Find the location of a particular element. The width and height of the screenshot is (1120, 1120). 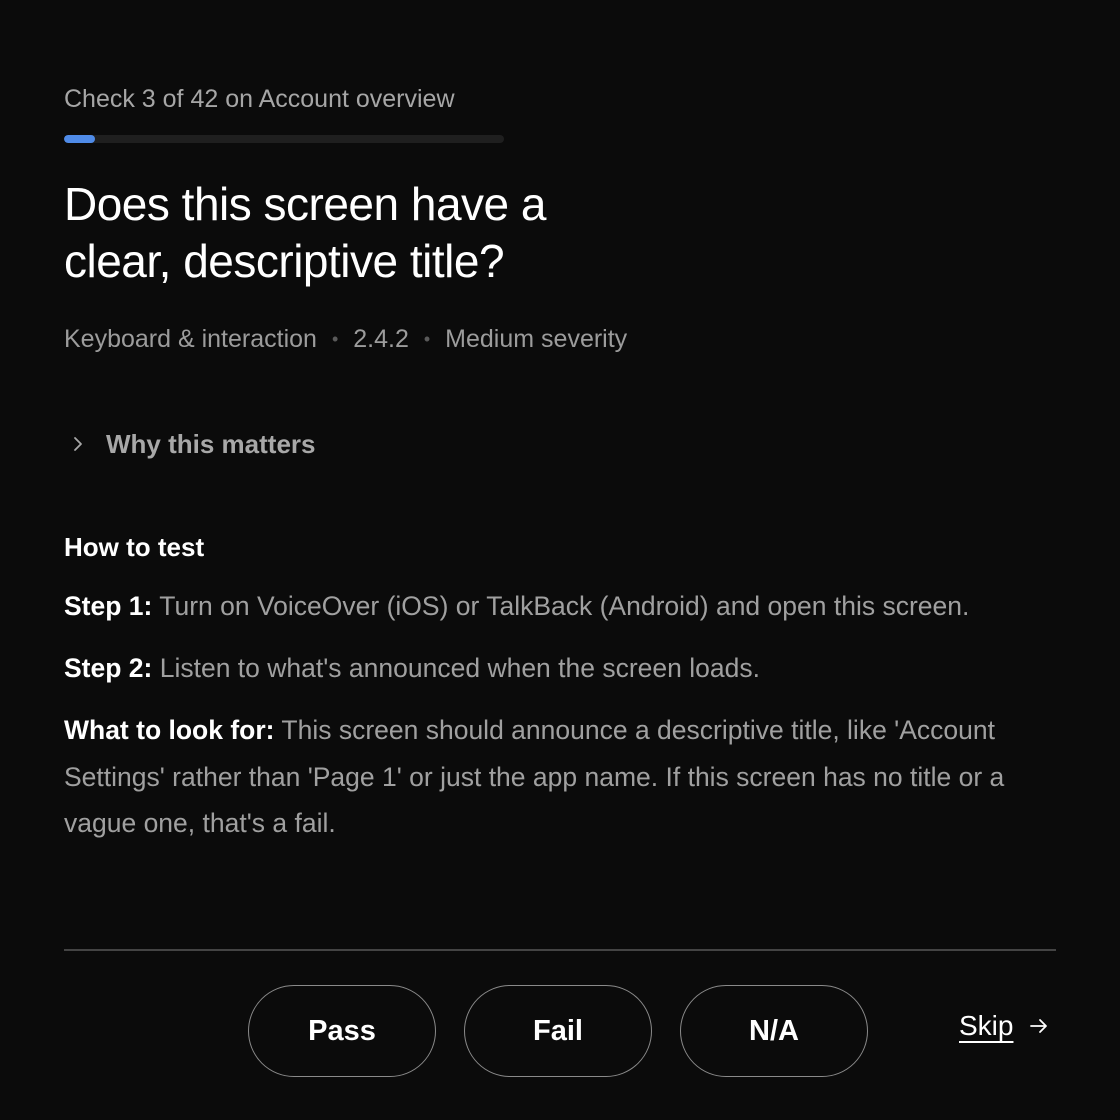

step-label: What to look for: is located at coordinates (169, 730).